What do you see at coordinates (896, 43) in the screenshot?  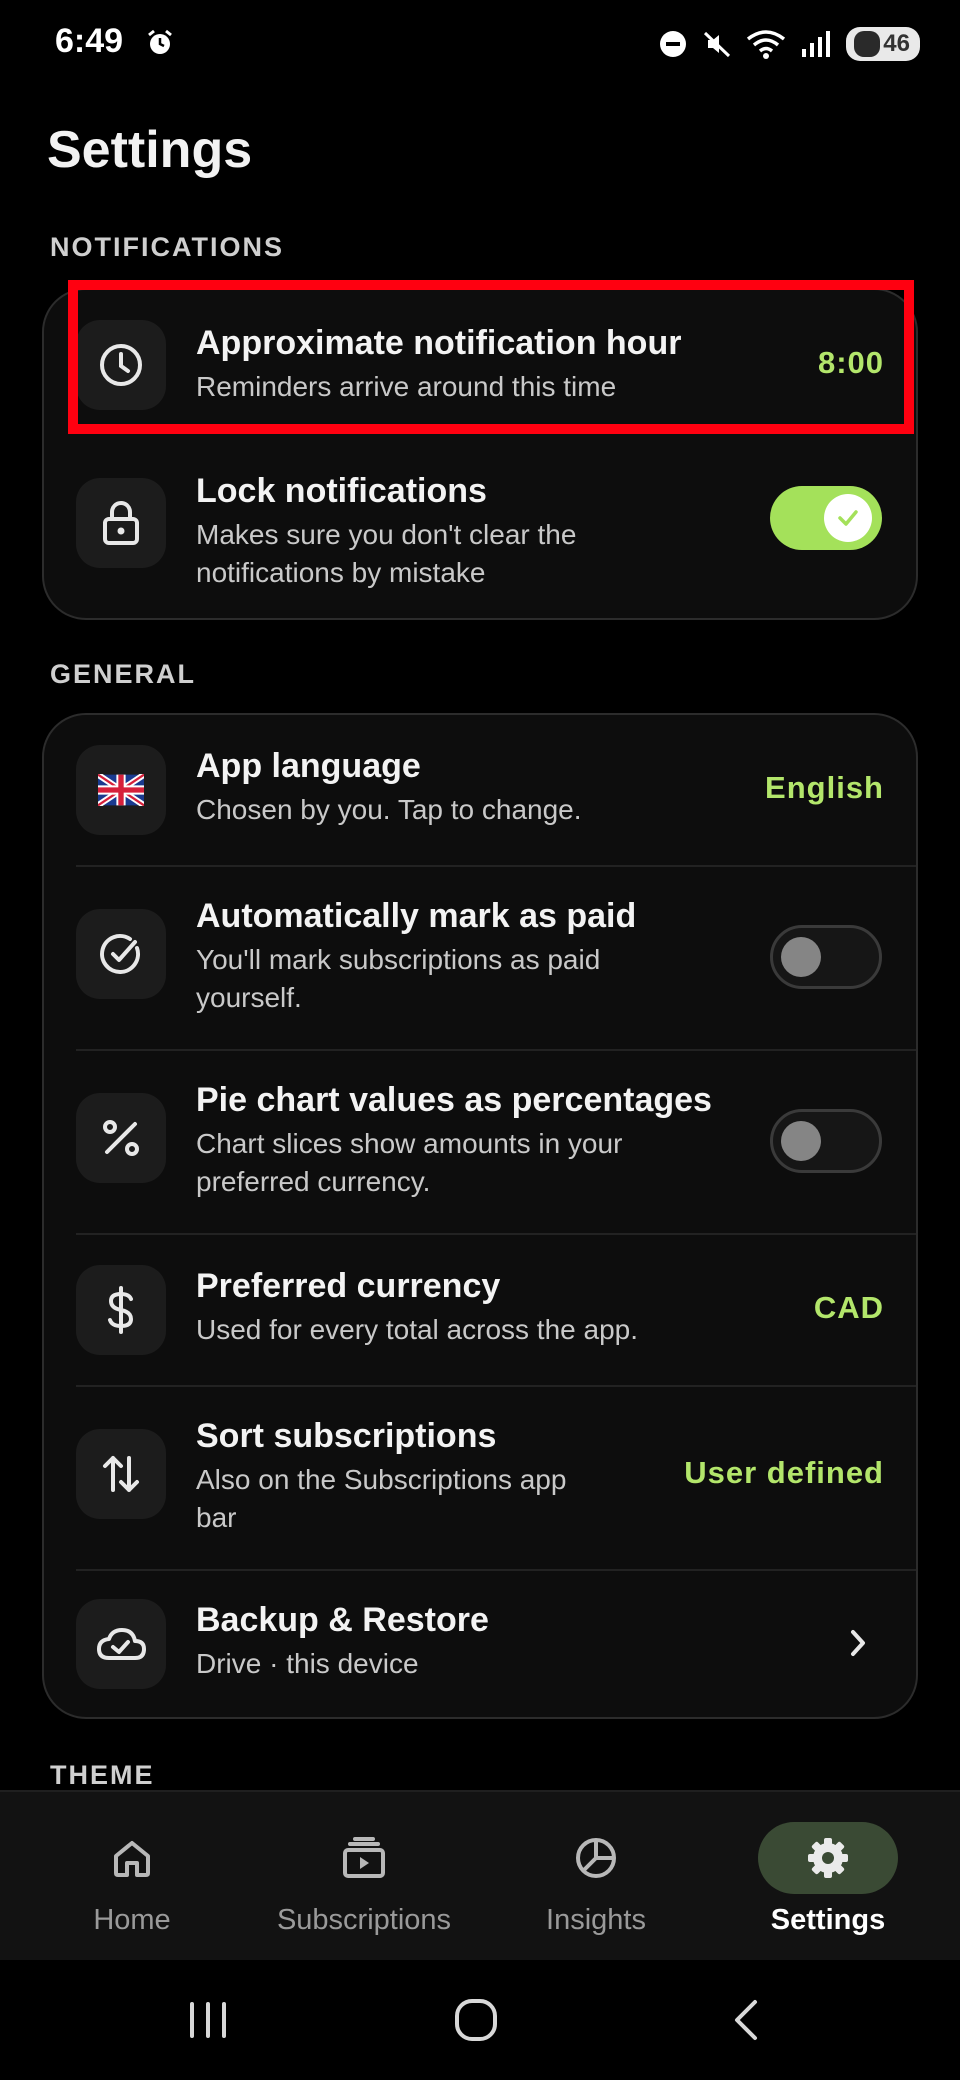 I see `battery-level: 46` at bounding box center [896, 43].